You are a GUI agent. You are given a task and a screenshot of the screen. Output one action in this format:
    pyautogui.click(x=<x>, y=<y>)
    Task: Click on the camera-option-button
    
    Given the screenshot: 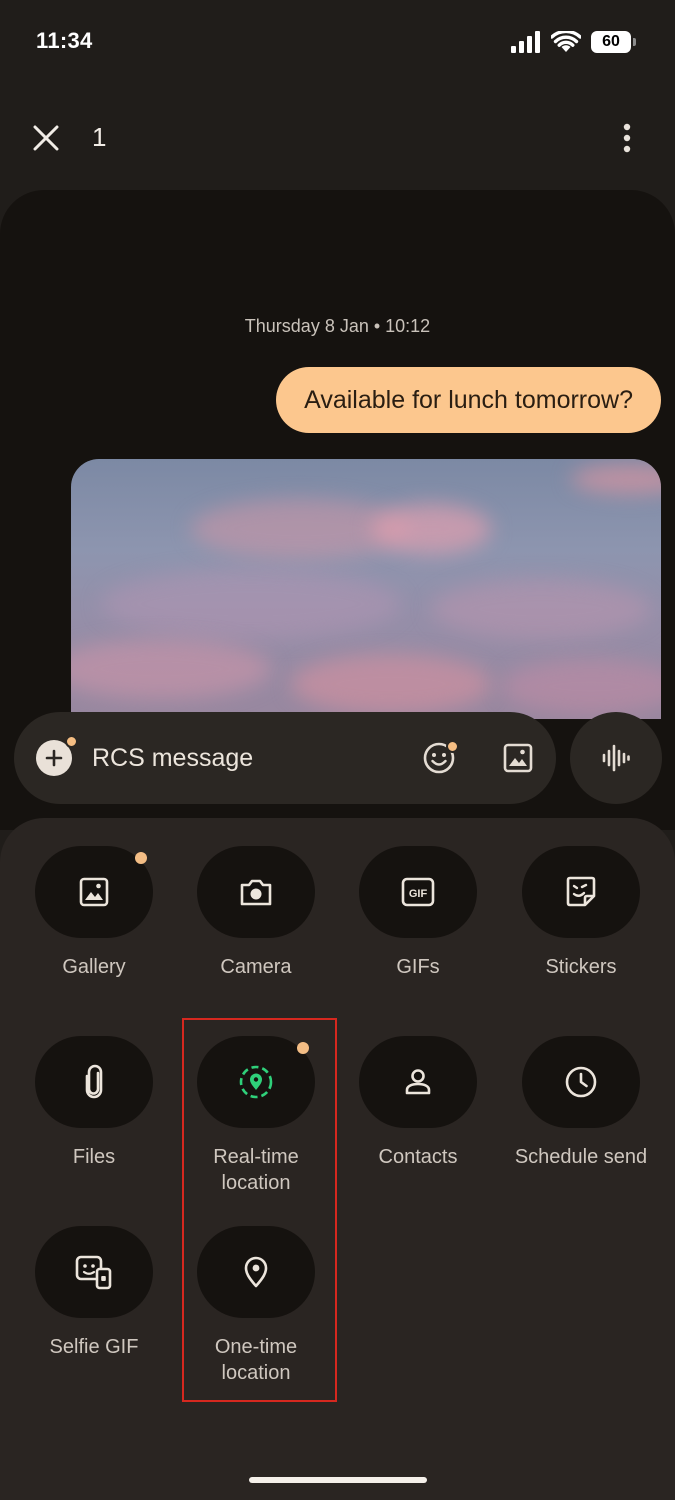 What is the action you would take?
    pyautogui.click(x=256, y=892)
    